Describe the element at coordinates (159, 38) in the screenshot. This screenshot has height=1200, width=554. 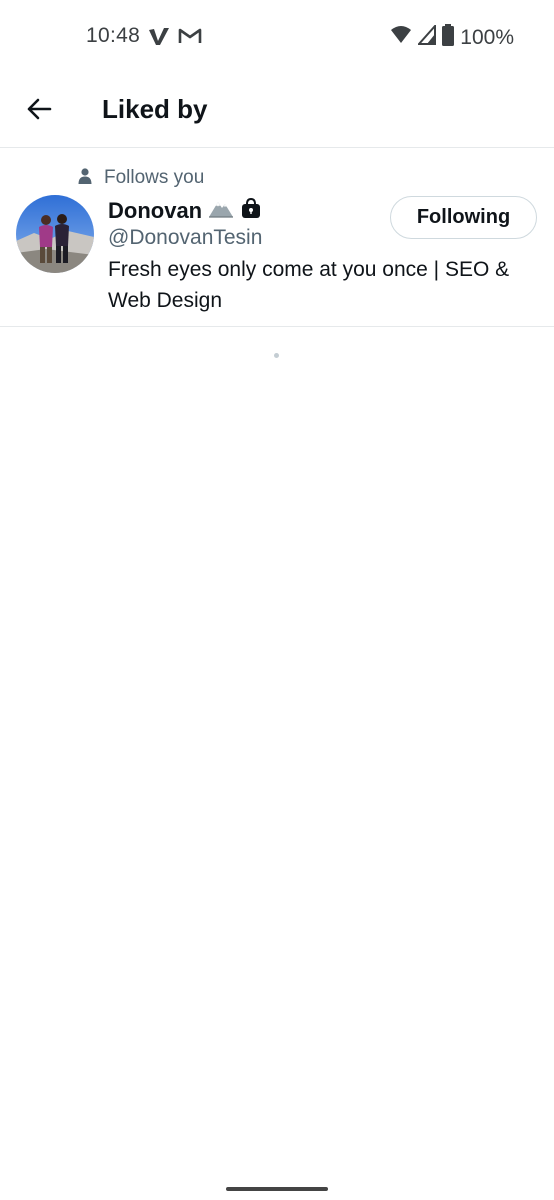
I see `vimeo-icon` at that location.